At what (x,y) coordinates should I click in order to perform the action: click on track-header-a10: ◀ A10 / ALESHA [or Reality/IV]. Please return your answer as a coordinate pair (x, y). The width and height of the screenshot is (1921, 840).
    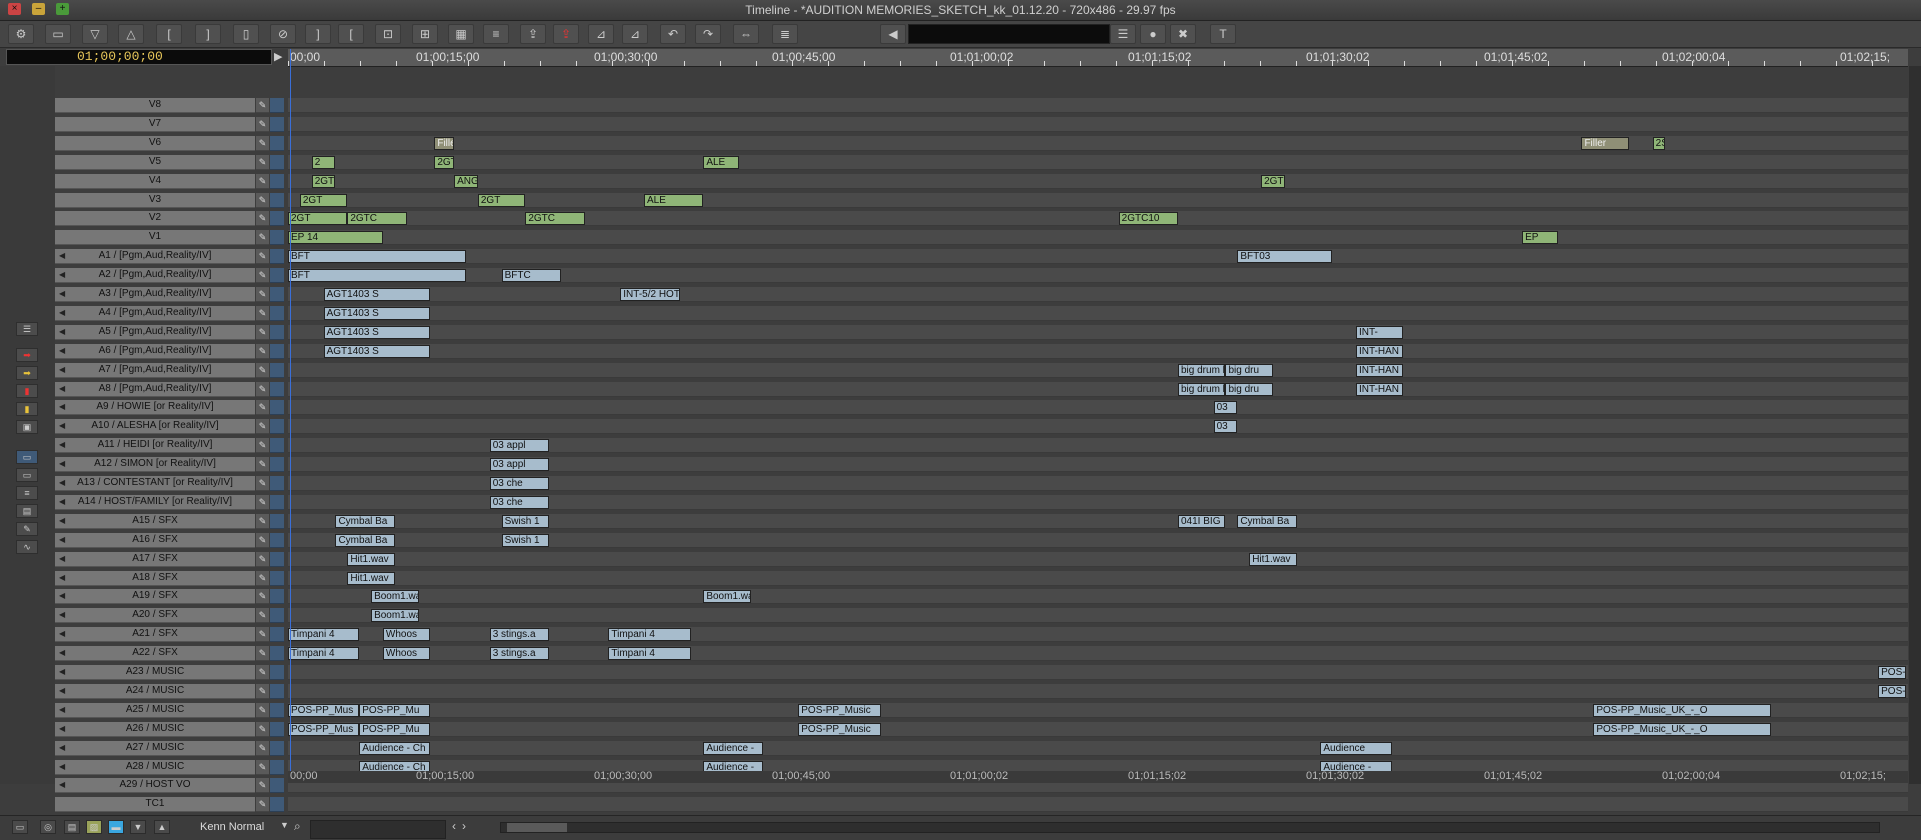
    Looking at the image, I should click on (155, 426).